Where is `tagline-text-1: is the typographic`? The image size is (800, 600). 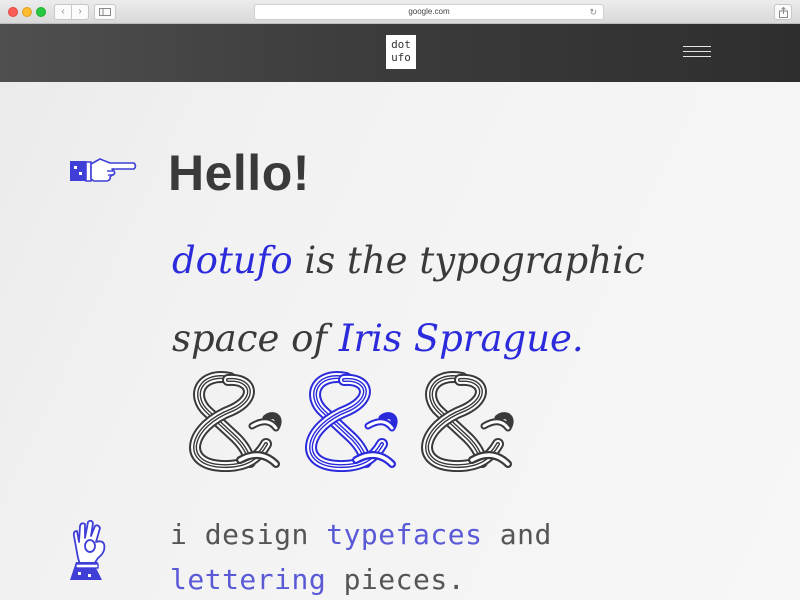 tagline-text-1: is the typographic is located at coordinates (468, 260).